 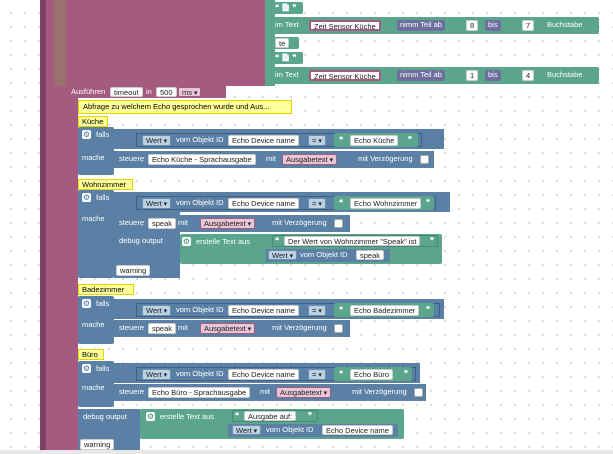 What do you see at coordinates (166, 92) in the screenshot?
I see `timeout-value: 500` at bounding box center [166, 92].